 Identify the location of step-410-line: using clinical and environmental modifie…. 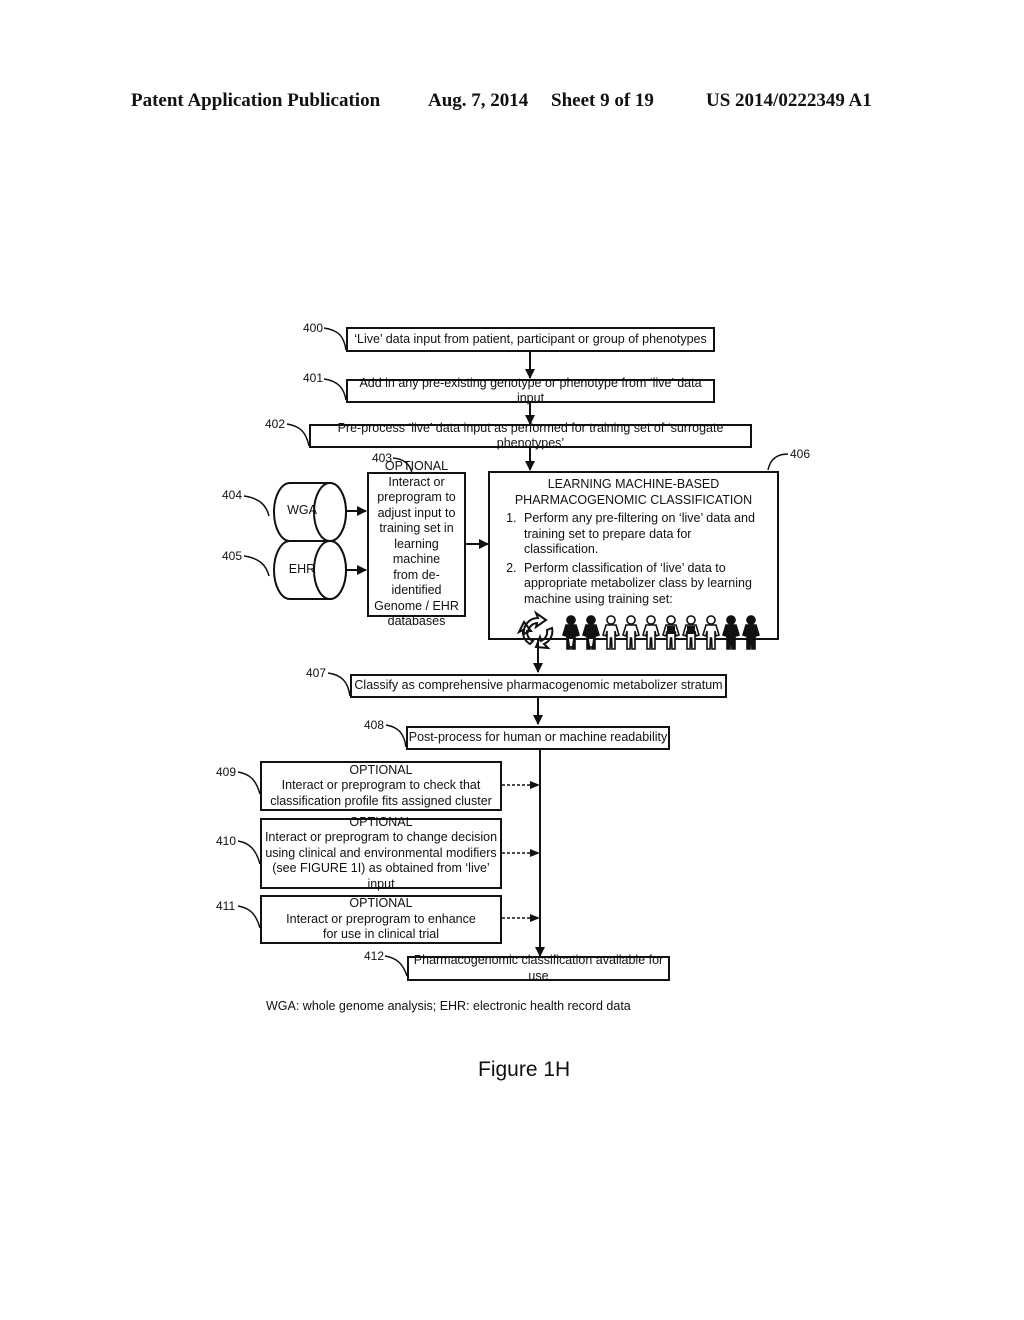
(381, 852).